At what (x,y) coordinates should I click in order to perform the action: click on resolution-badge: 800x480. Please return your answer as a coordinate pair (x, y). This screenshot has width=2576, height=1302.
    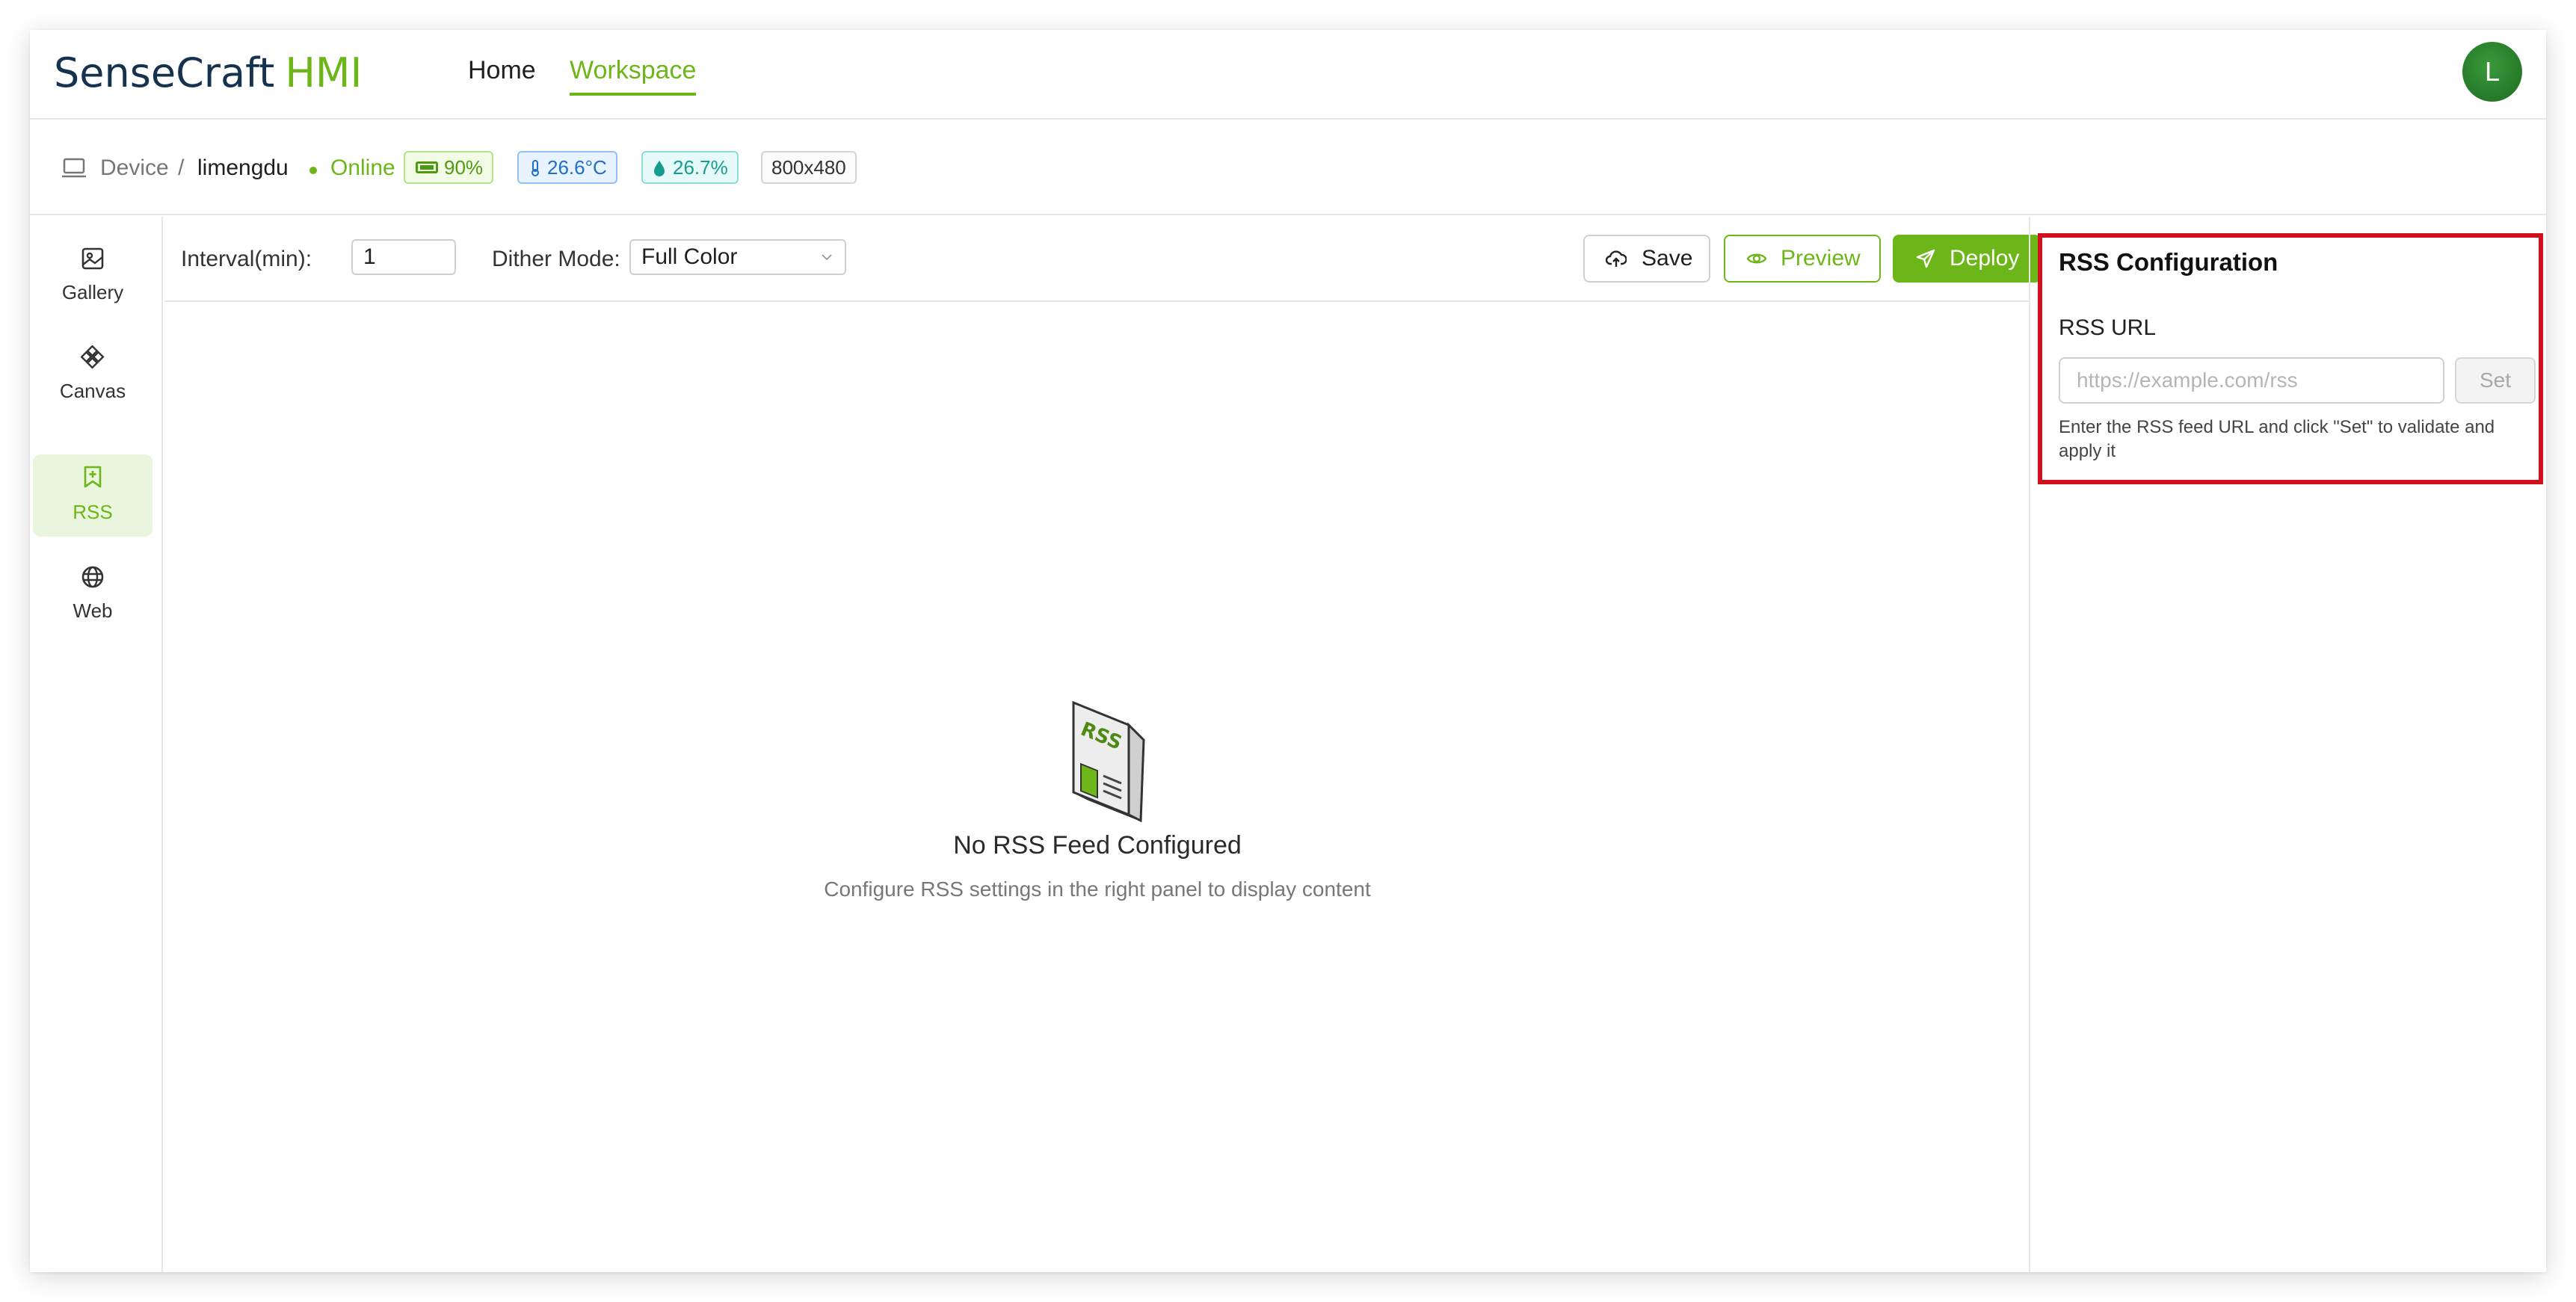
    Looking at the image, I should click on (809, 167).